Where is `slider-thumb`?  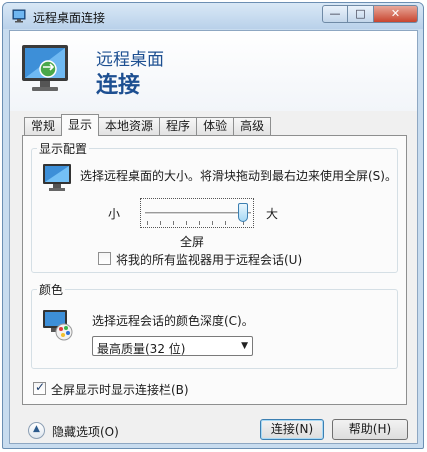
slider-thumb is located at coordinates (243, 212).